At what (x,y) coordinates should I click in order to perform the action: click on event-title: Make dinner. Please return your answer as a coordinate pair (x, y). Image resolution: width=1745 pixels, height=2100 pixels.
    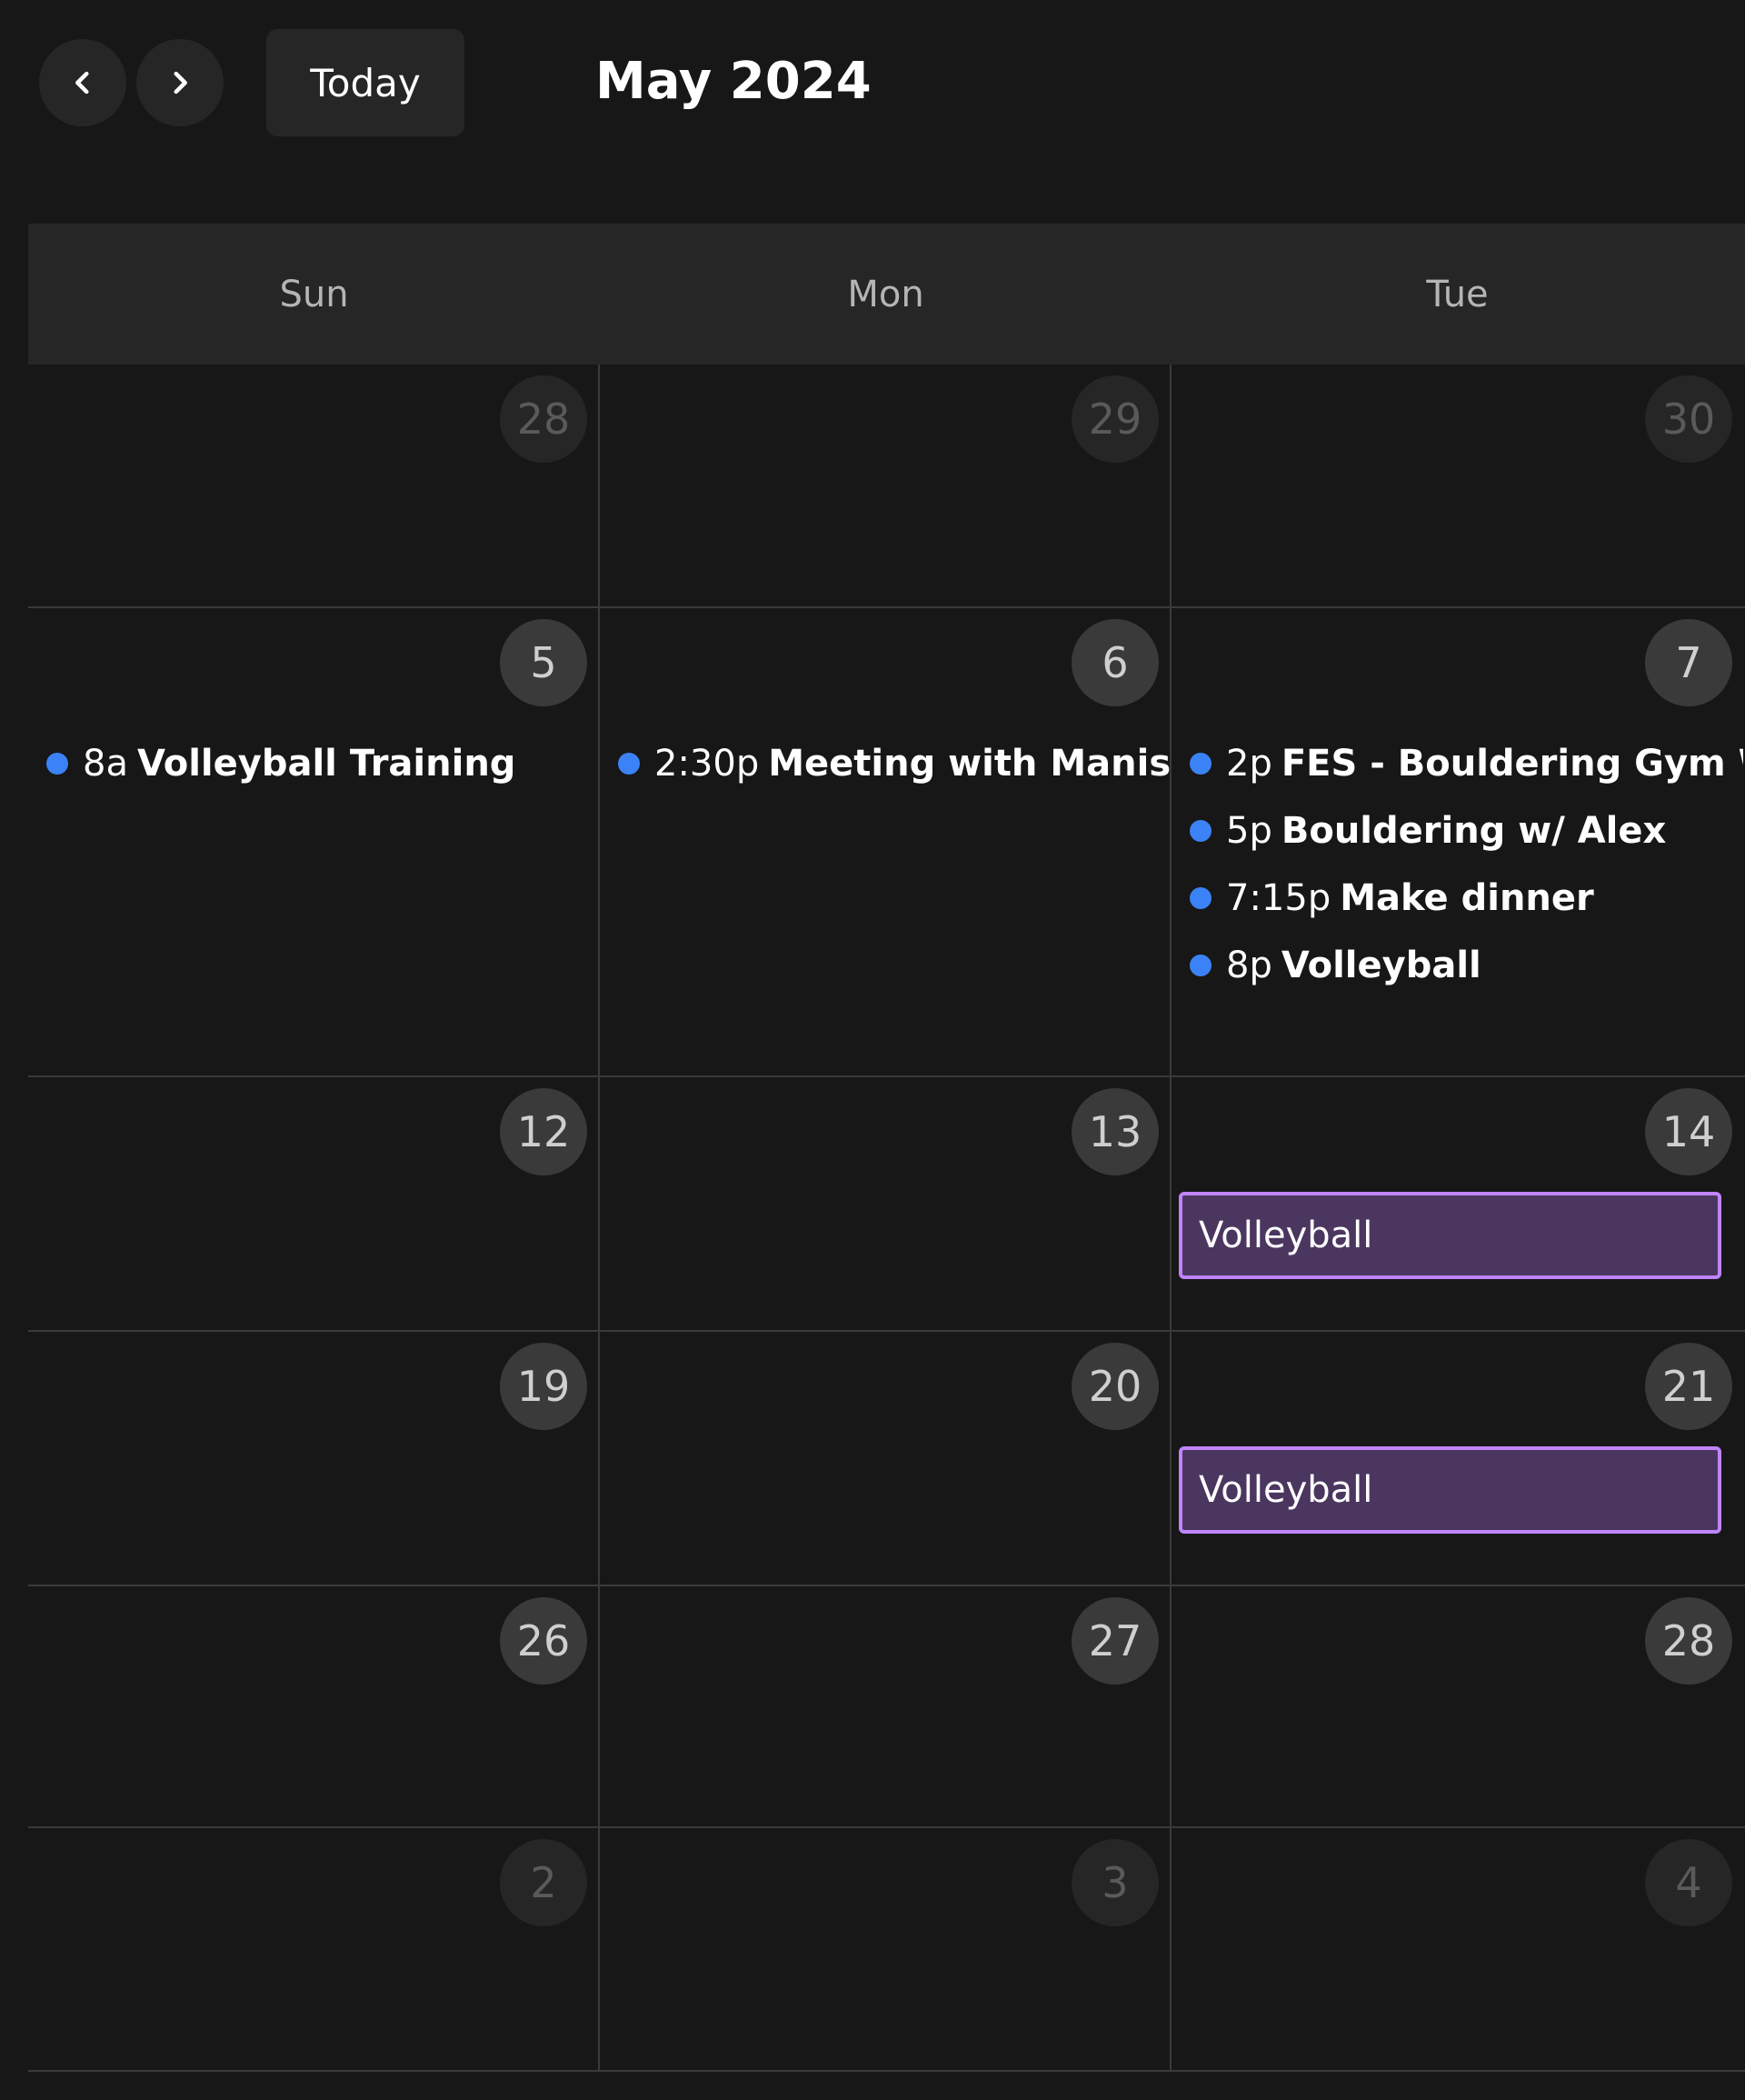
    Looking at the image, I should click on (1467, 898).